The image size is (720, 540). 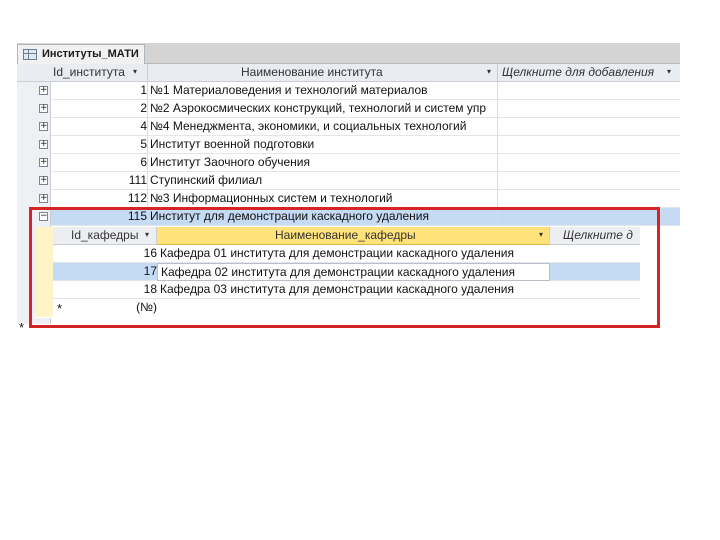 I want to click on cell-institute-id: 1, so click(x=99, y=91).